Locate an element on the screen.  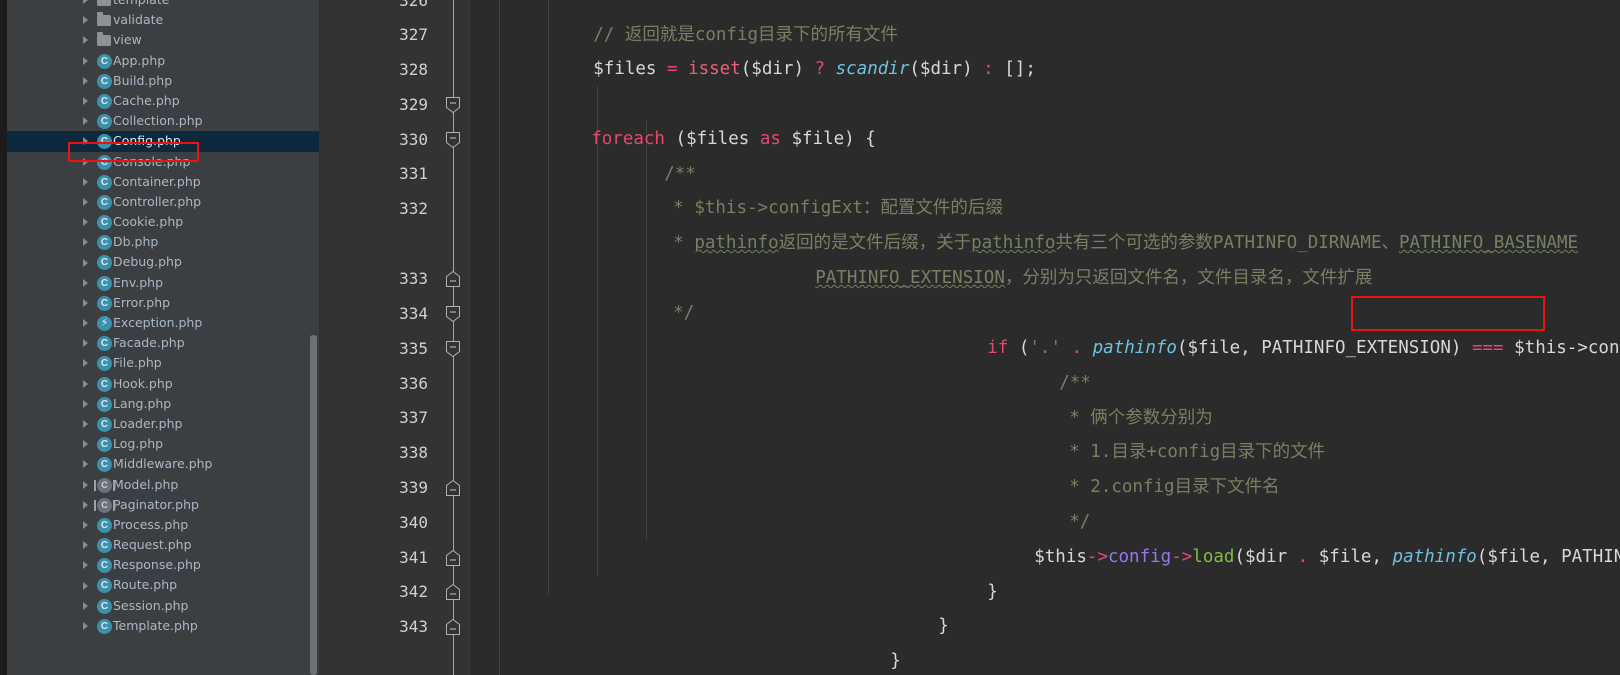
tree-item-label: Middleware.php is located at coordinates (163, 464).